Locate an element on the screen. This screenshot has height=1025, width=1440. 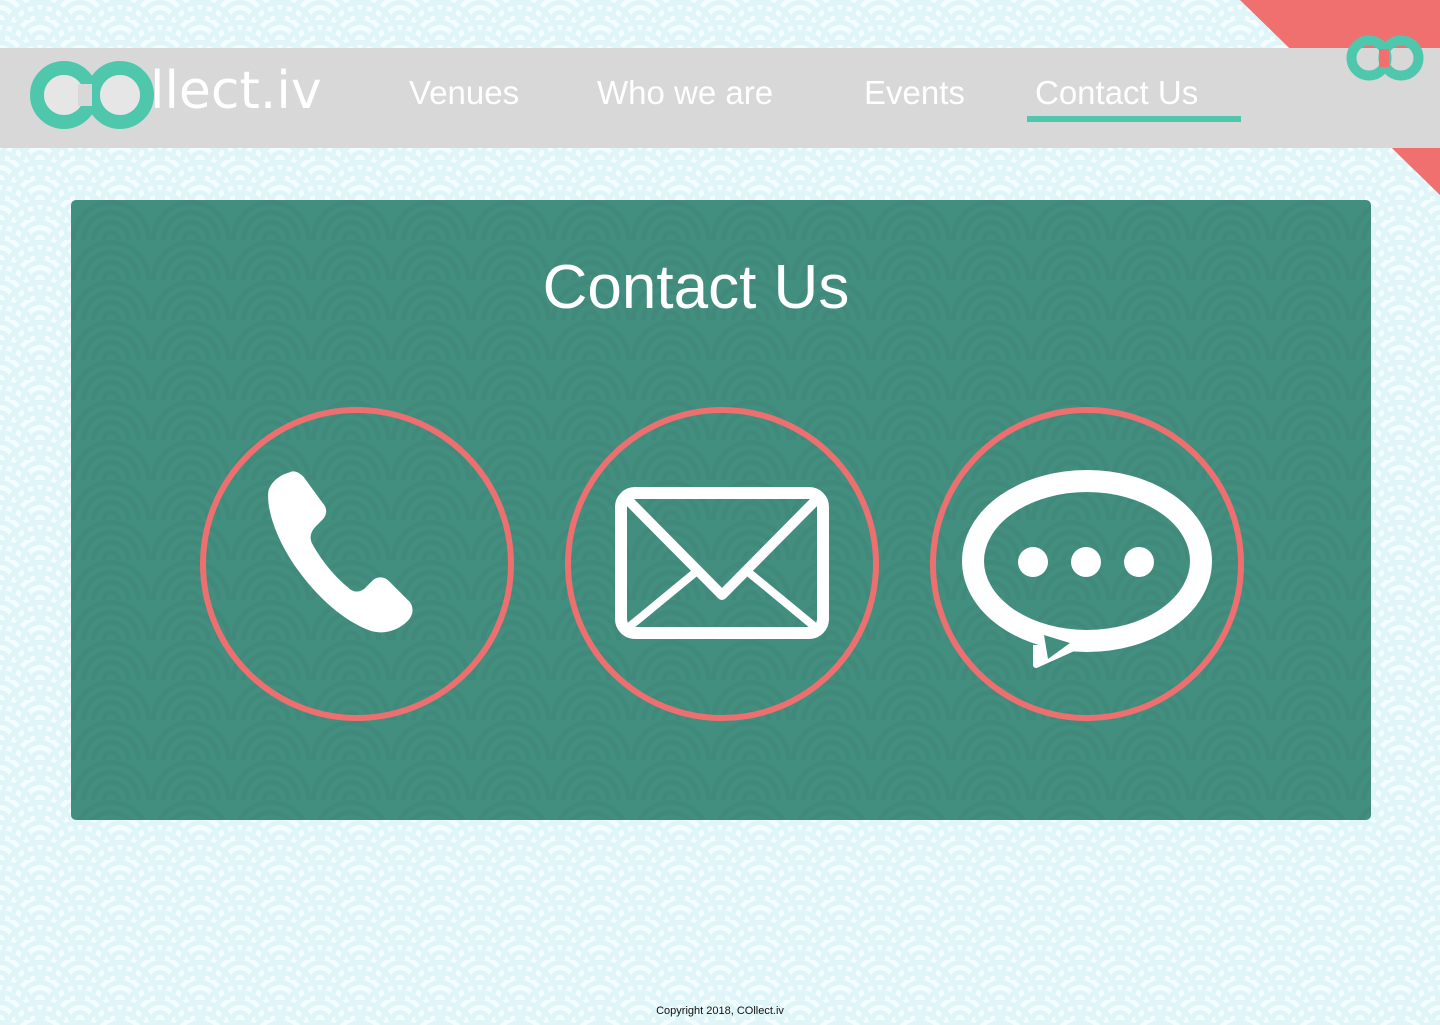
envelope-icon is located at coordinates (722, 563).